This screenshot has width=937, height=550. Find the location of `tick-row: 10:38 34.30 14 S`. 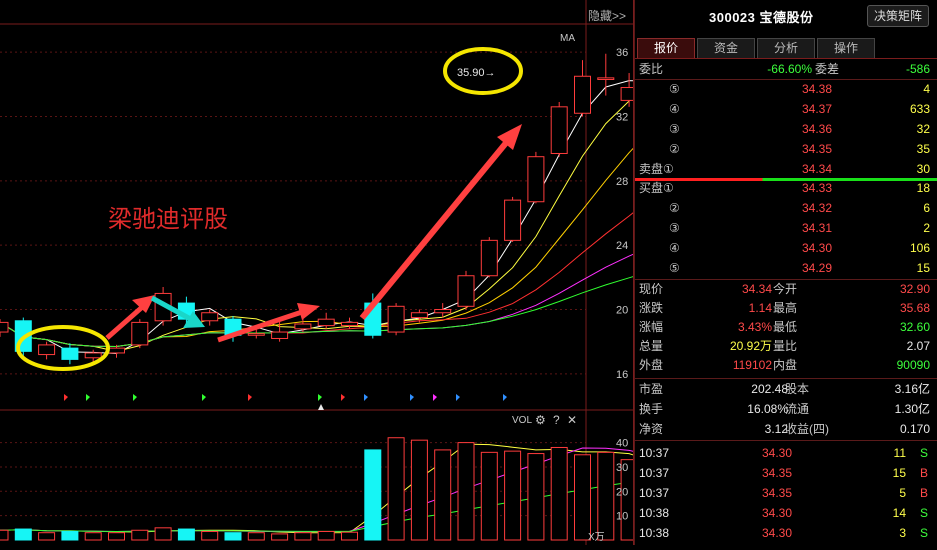

tick-row: 10:38 34.30 14 S is located at coordinates (786, 513).